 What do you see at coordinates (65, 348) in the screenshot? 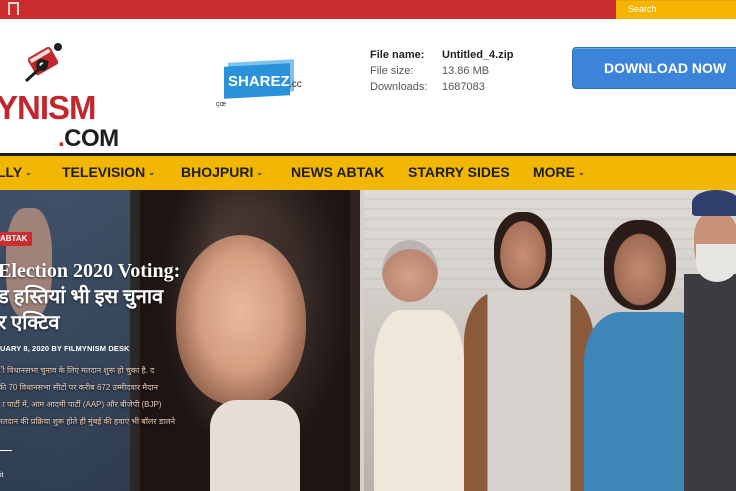
I see `article-meta: UARY 8, 2020 BY FILMYNISM DESK` at bounding box center [65, 348].